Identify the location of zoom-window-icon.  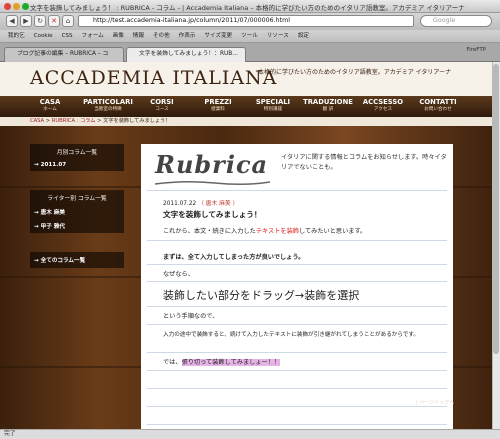
(25, 6).